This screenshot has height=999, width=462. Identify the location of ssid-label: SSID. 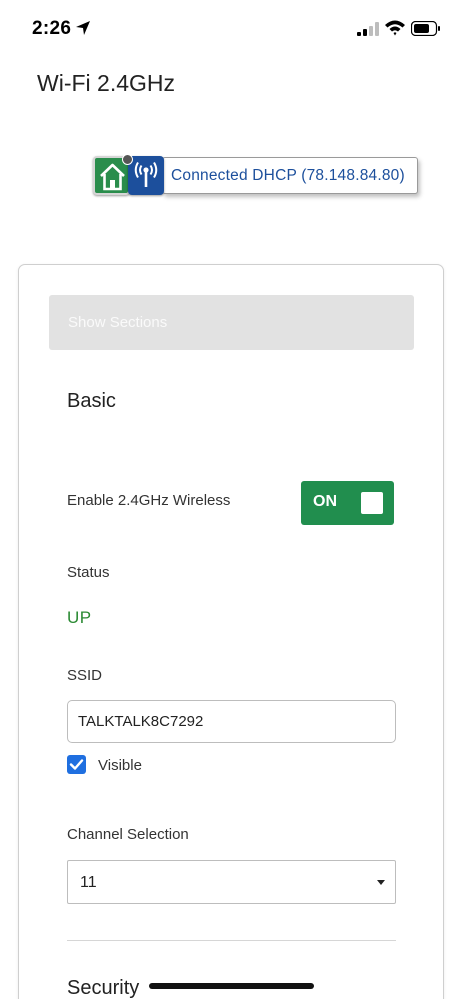
(85, 675).